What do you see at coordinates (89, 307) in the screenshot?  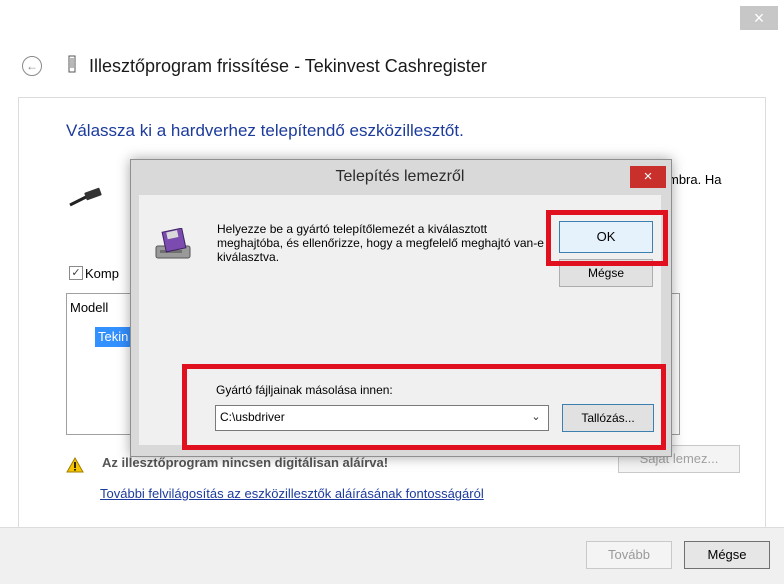 I see `model-column-header: Modell` at bounding box center [89, 307].